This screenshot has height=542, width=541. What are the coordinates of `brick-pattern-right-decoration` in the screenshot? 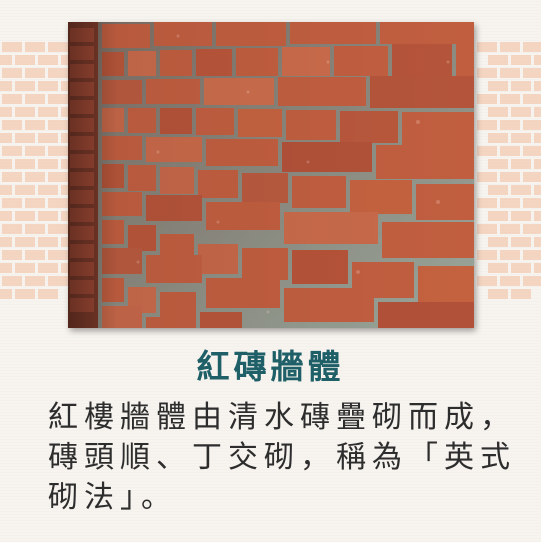 It's located at (509, 170).